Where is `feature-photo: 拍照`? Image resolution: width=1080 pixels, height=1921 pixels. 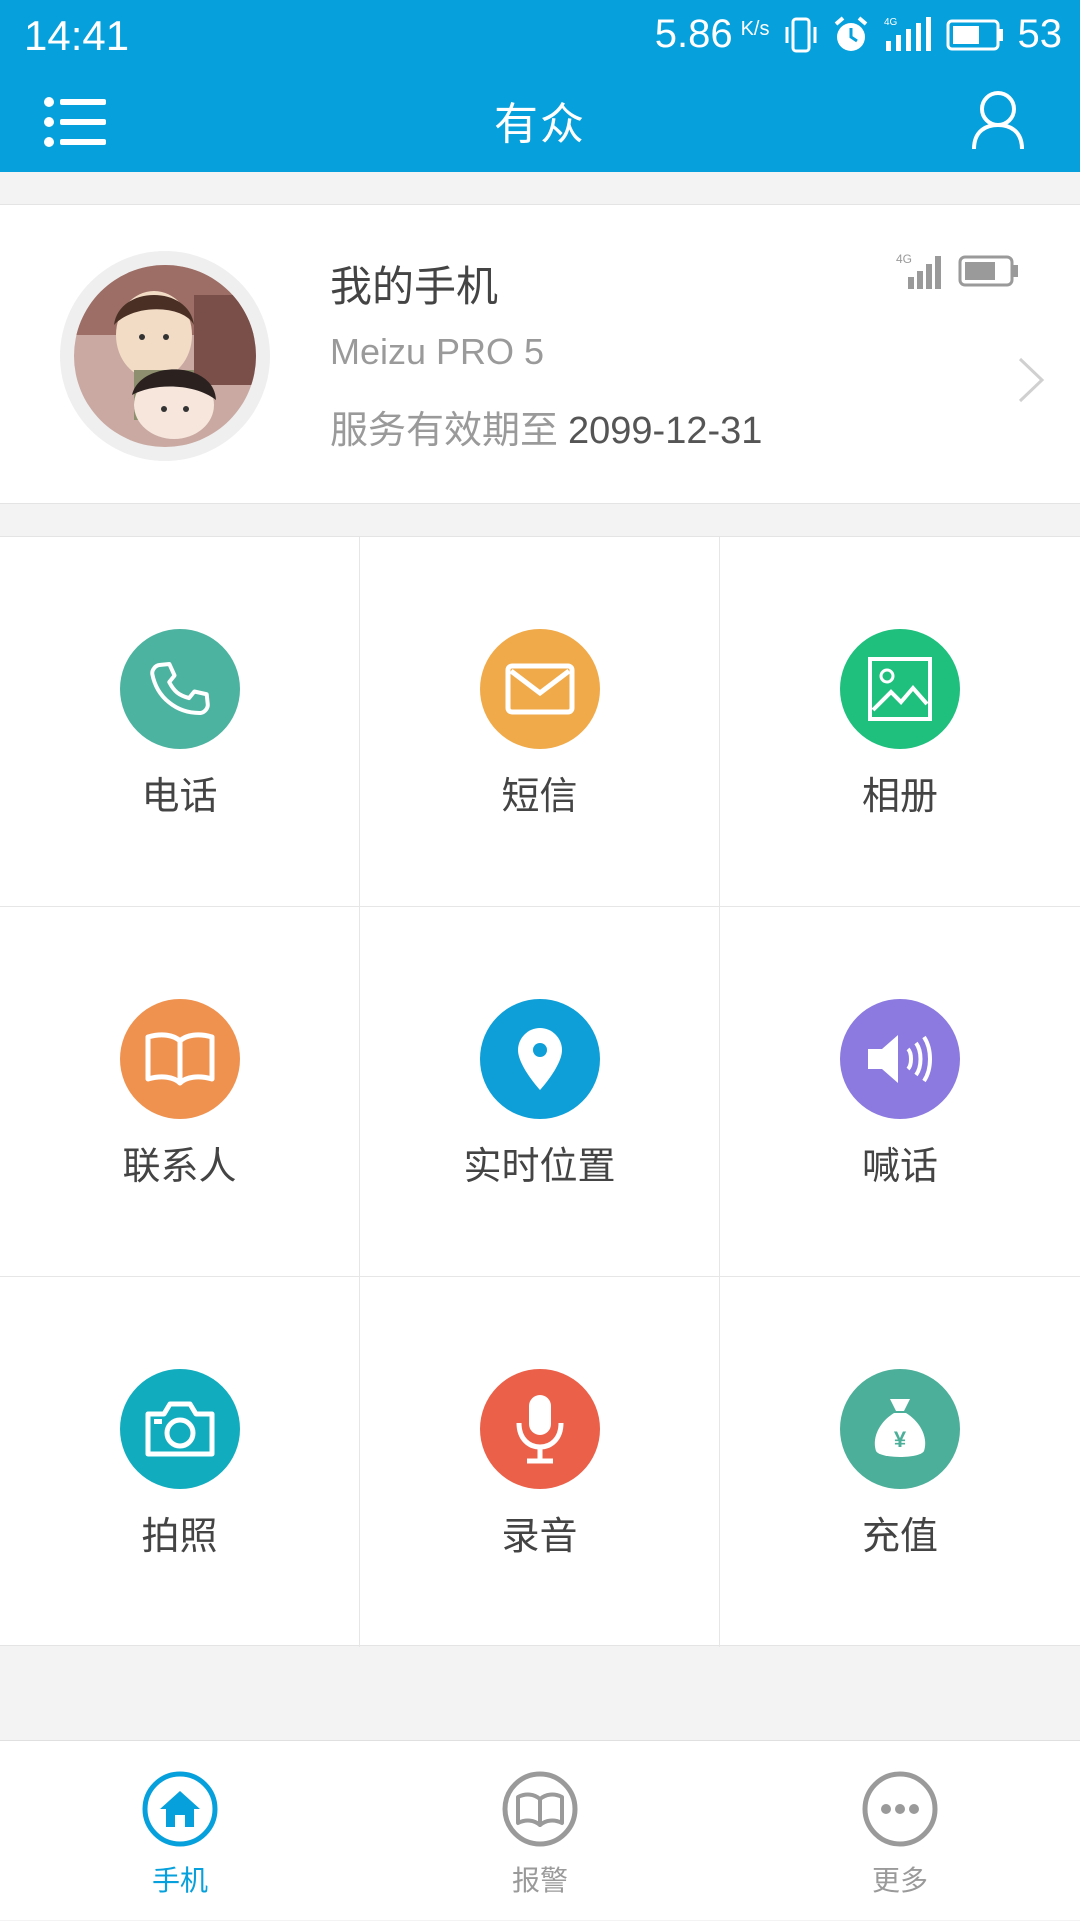 feature-photo: 拍照 is located at coordinates (180, 1462).